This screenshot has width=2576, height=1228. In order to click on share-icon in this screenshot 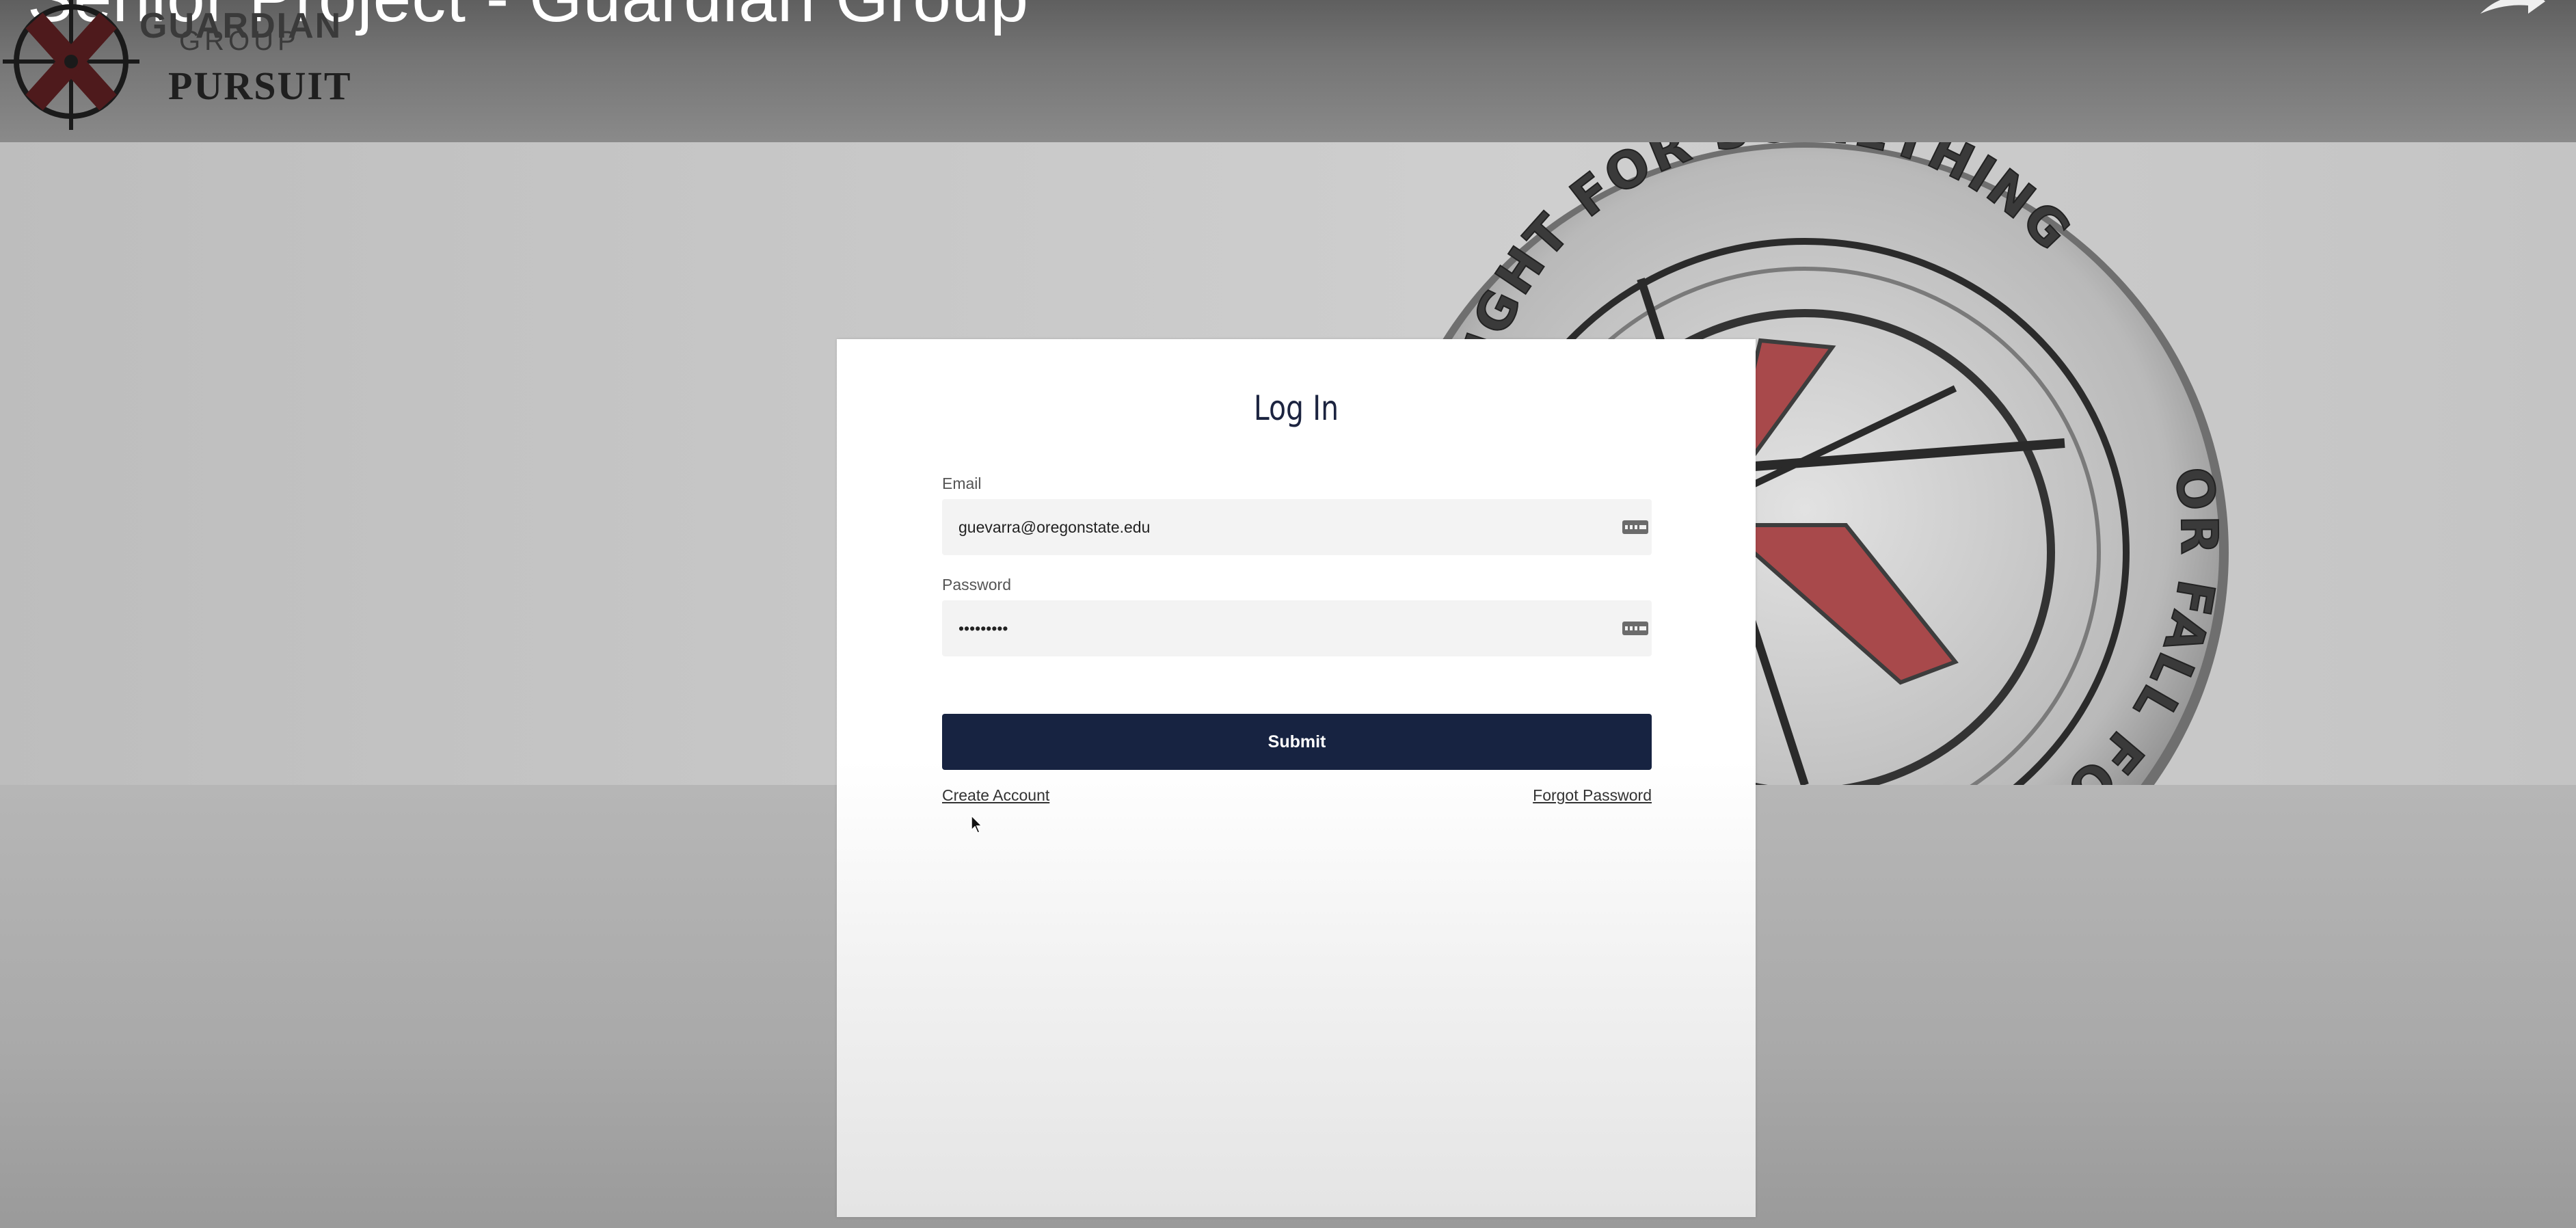, I will do `click(2511, 10)`.